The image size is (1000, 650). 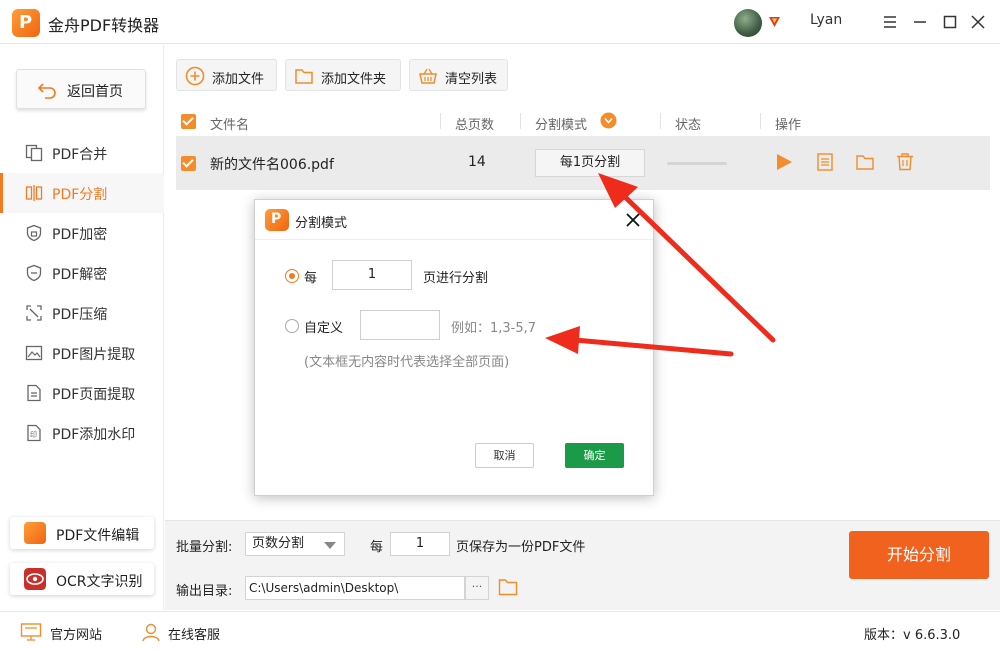 What do you see at coordinates (35, 579) in the screenshot?
I see `ocr-eye-icon` at bounding box center [35, 579].